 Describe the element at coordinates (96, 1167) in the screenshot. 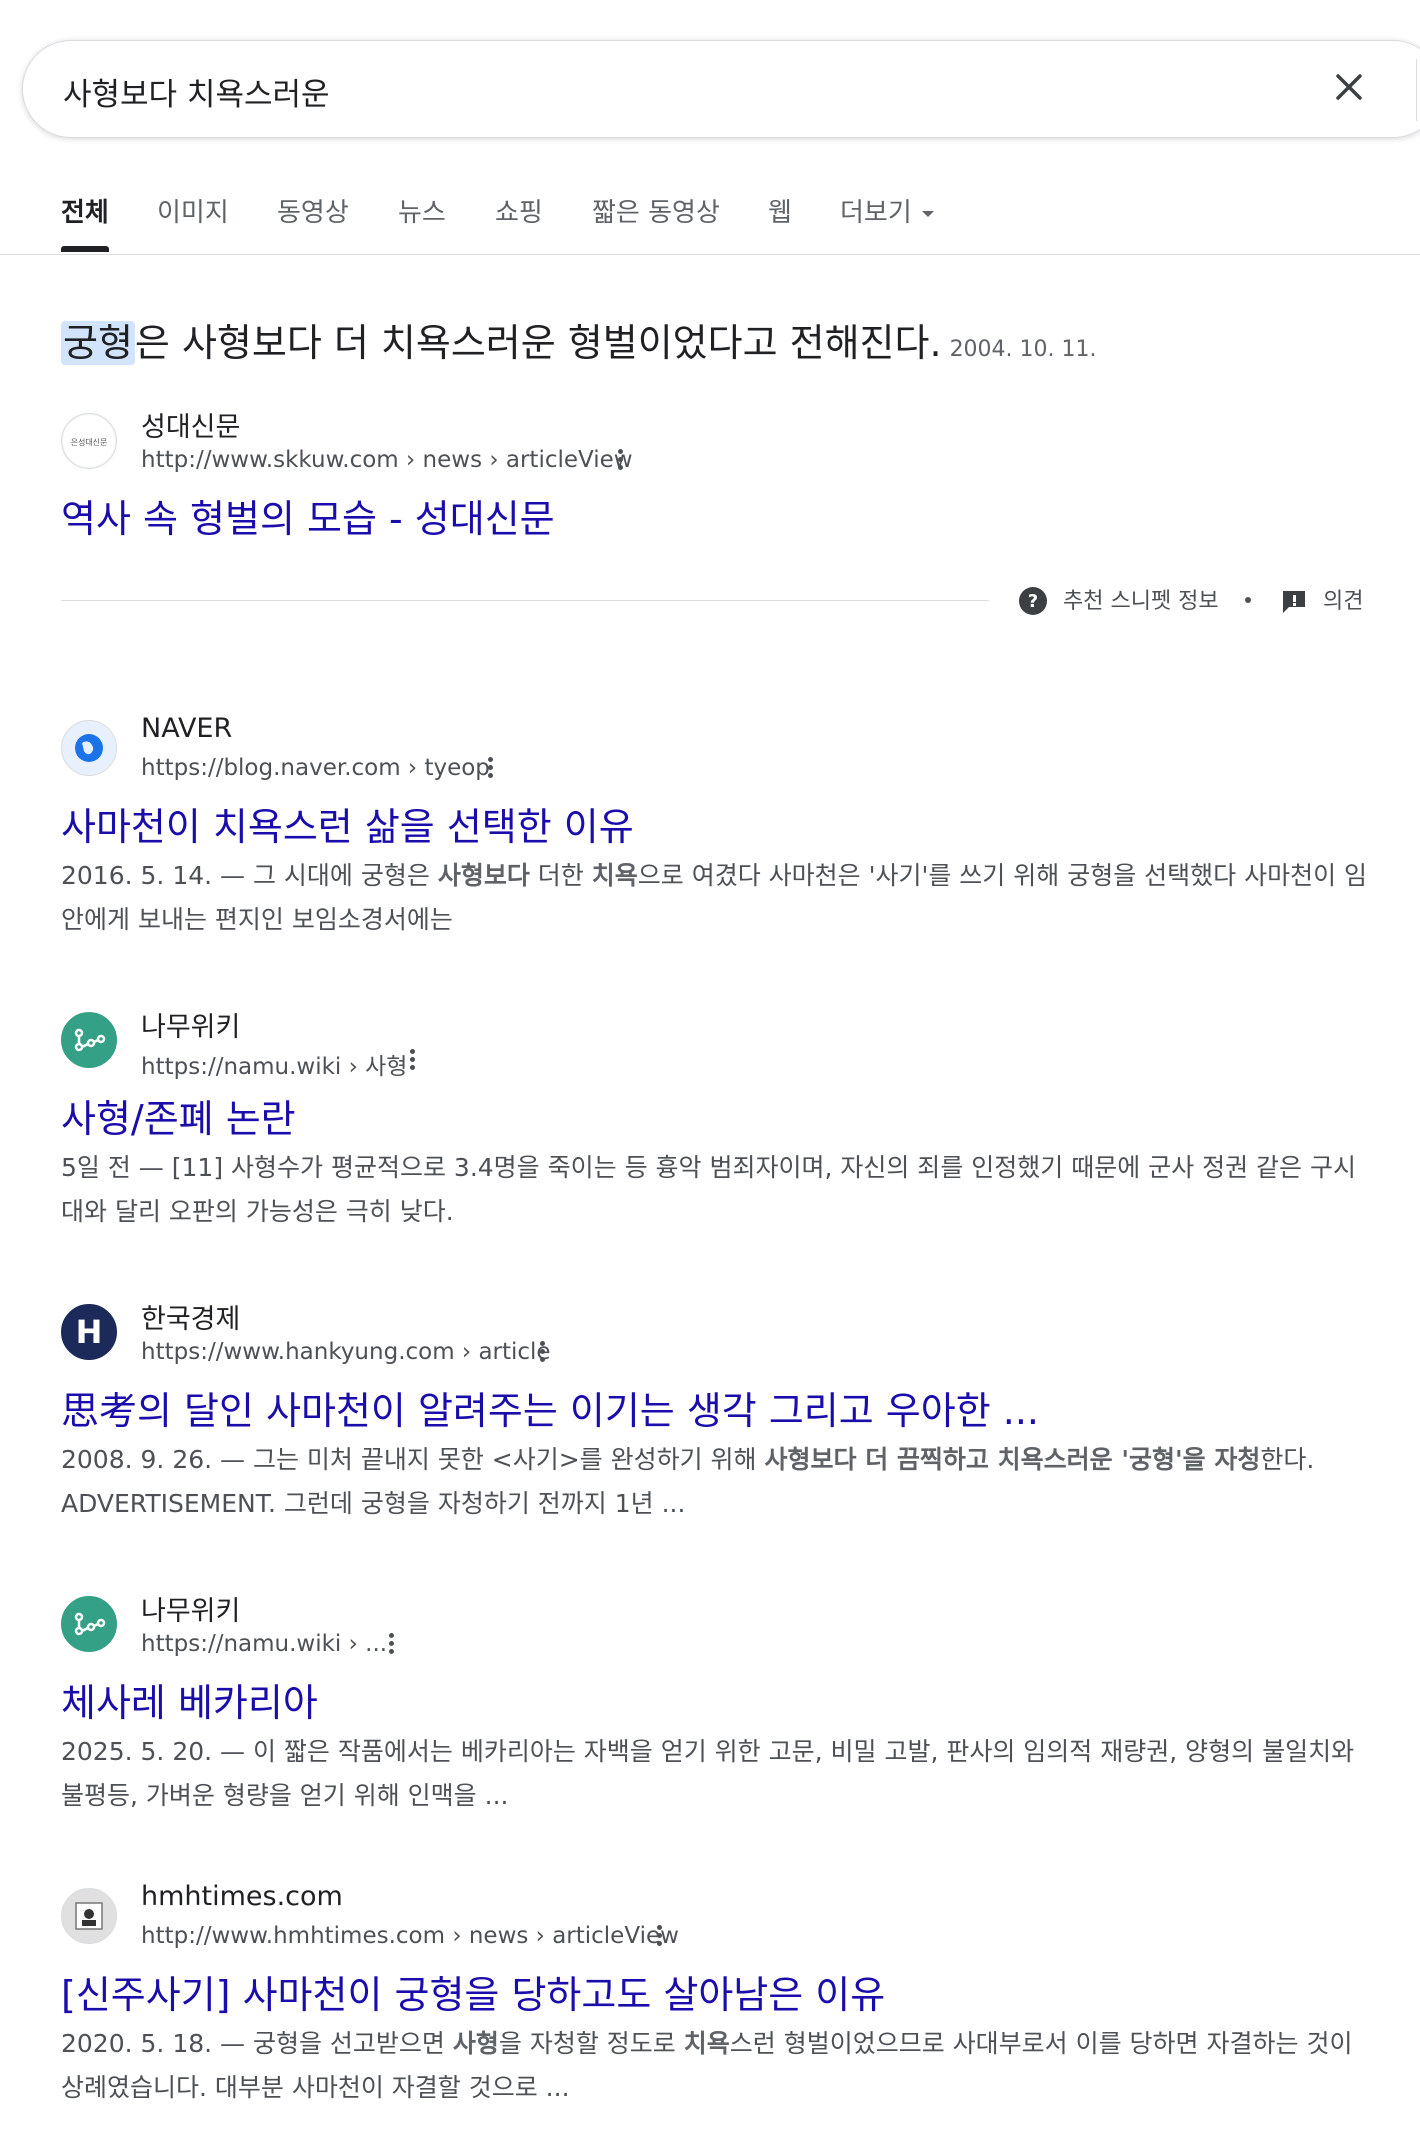

I see `result-date: 5일 전` at that location.